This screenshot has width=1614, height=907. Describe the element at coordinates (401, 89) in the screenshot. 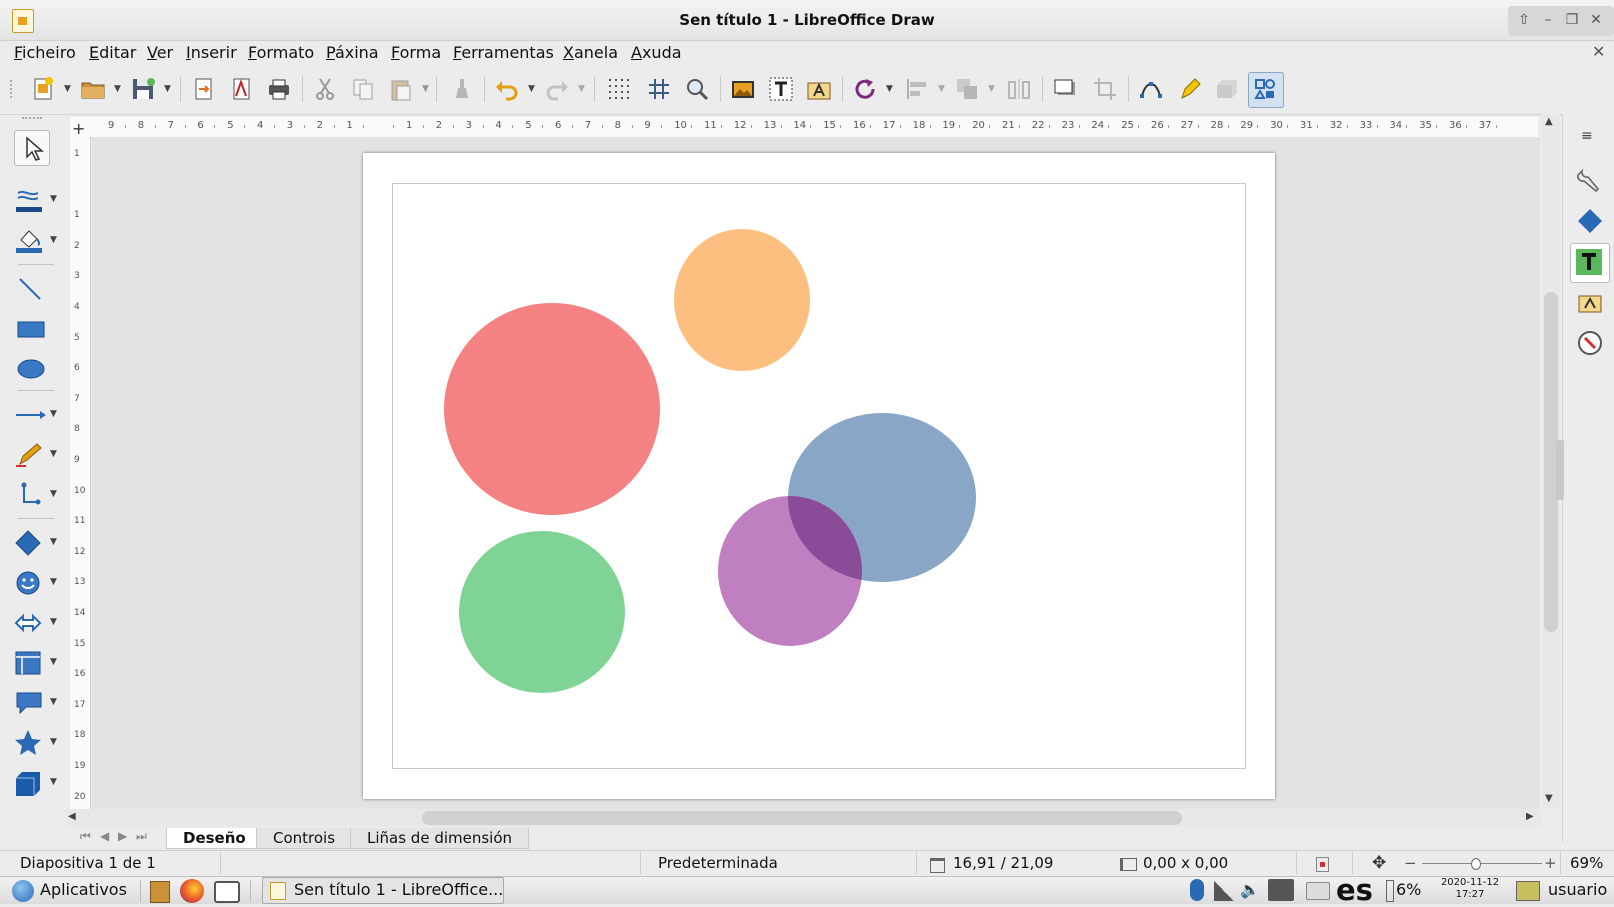

I see `paste-icon` at that location.